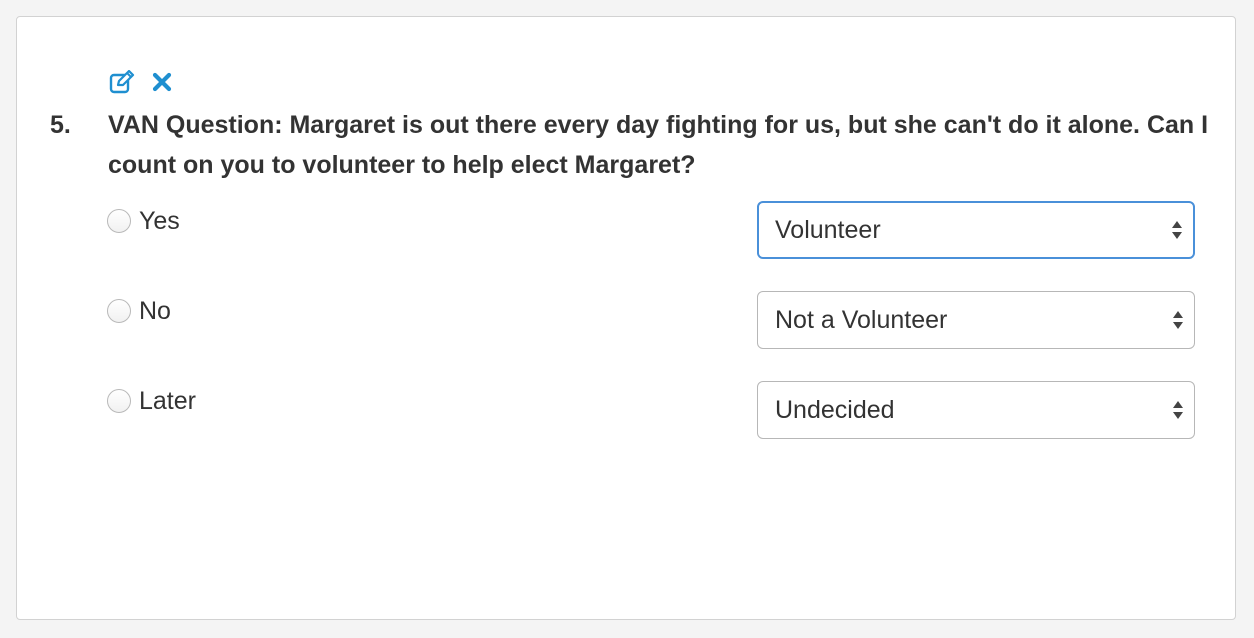 This screenshot has width=1254, height=638. Describe the element at coordinates (976, 410) in the screenshot. I see `select-later-mapping: Undecided` at that location.